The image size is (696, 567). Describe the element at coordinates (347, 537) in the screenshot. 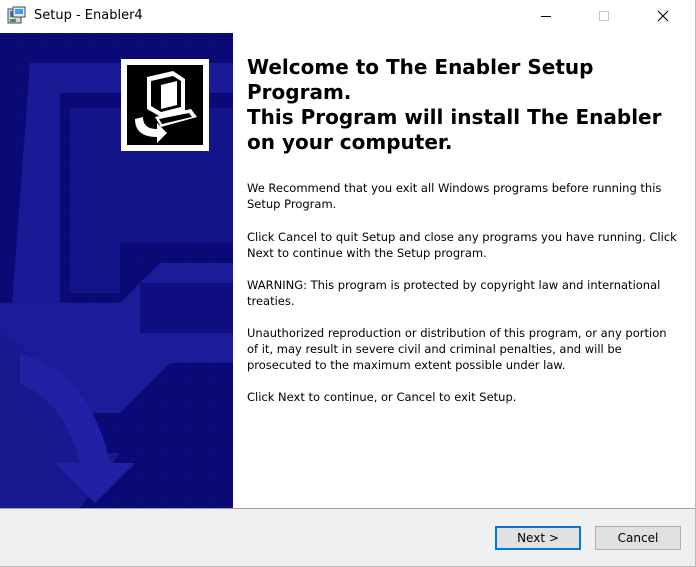

I see `button-bar: Next > Cancel` at that location.